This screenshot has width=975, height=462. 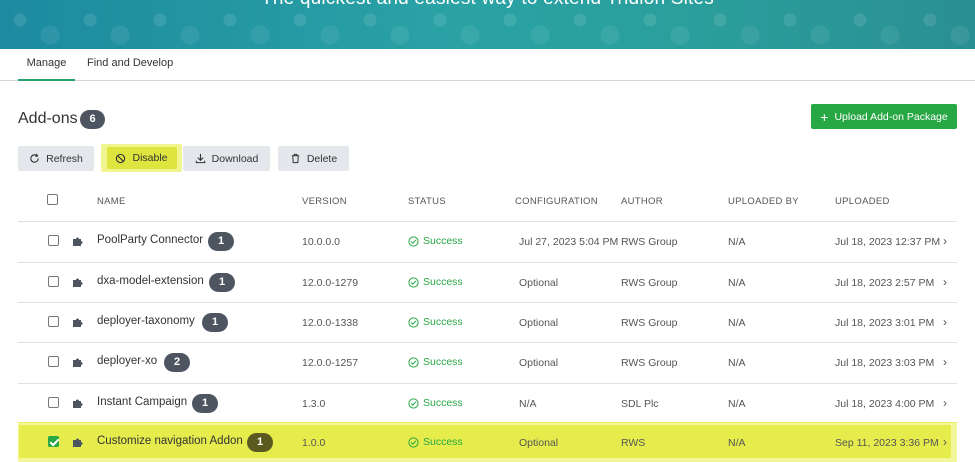 I want to click on download-button: Download, so click(x=226, y=158).